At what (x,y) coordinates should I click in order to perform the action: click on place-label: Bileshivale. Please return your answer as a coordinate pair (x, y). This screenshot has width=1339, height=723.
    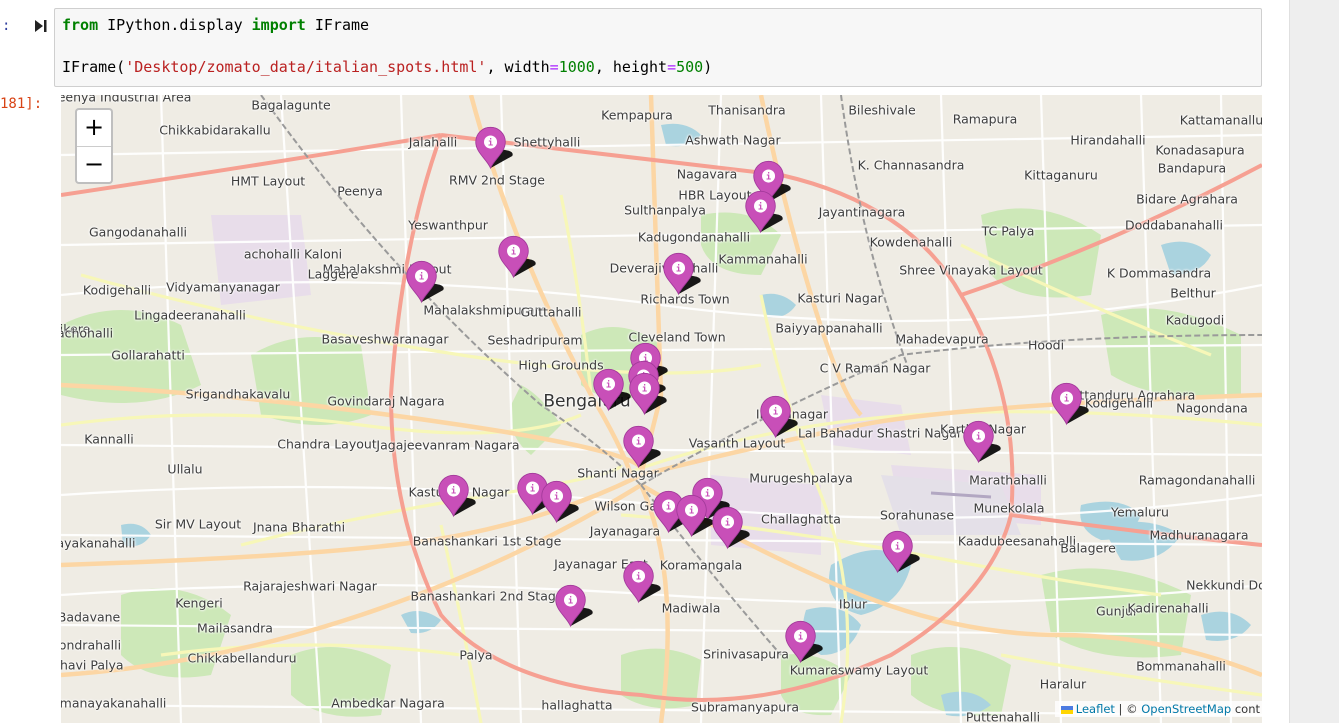
    Looking at the image, I should click on (882, 110).